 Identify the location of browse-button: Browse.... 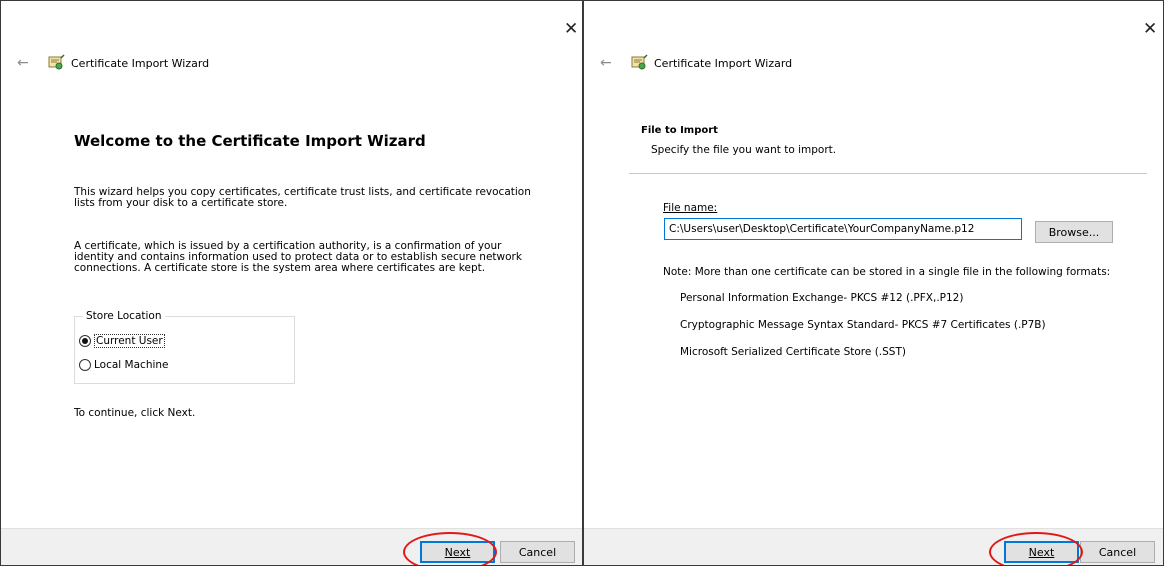
(1074, 232).